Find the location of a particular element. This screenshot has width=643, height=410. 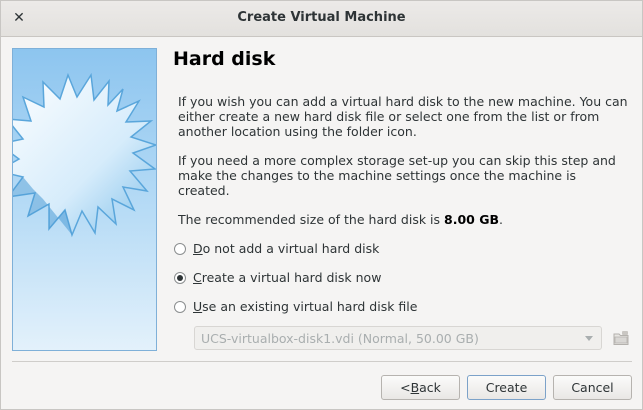

recommended-suffix: . is located at coordinates (501, 219).